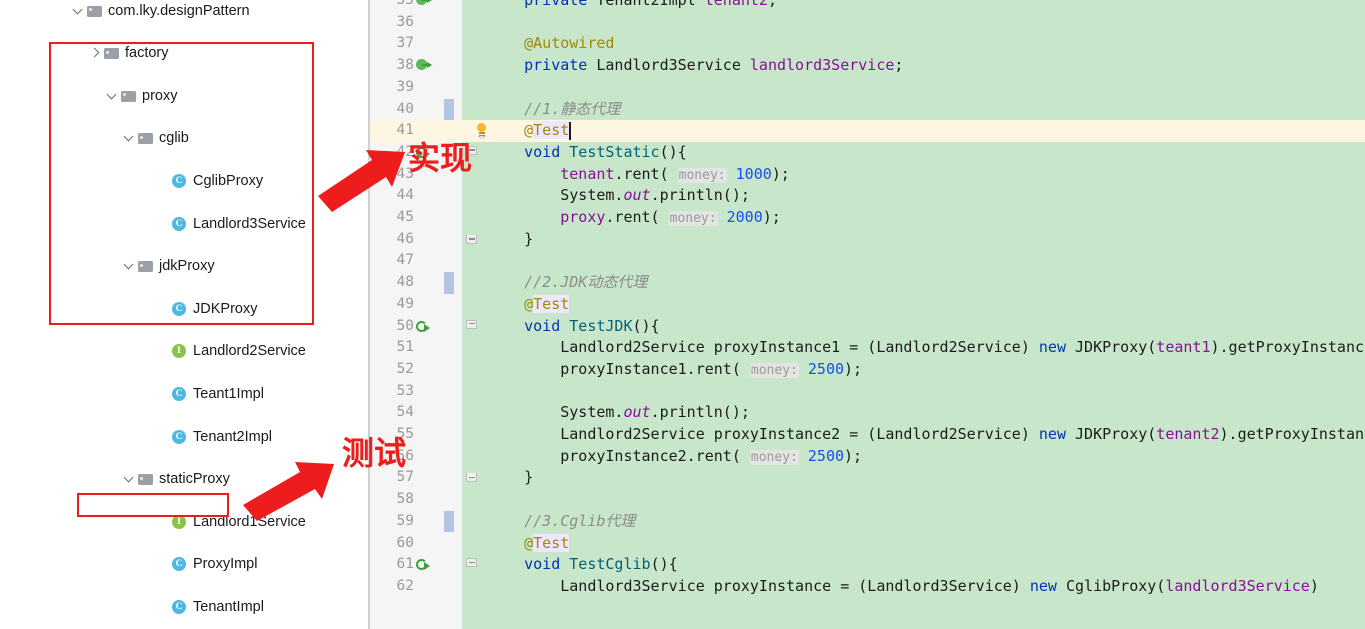  What do you see at coordinates (185, 95) in the screenshot?
I see `tree-item-proxy: proxy` at bounding box center [185, 95].